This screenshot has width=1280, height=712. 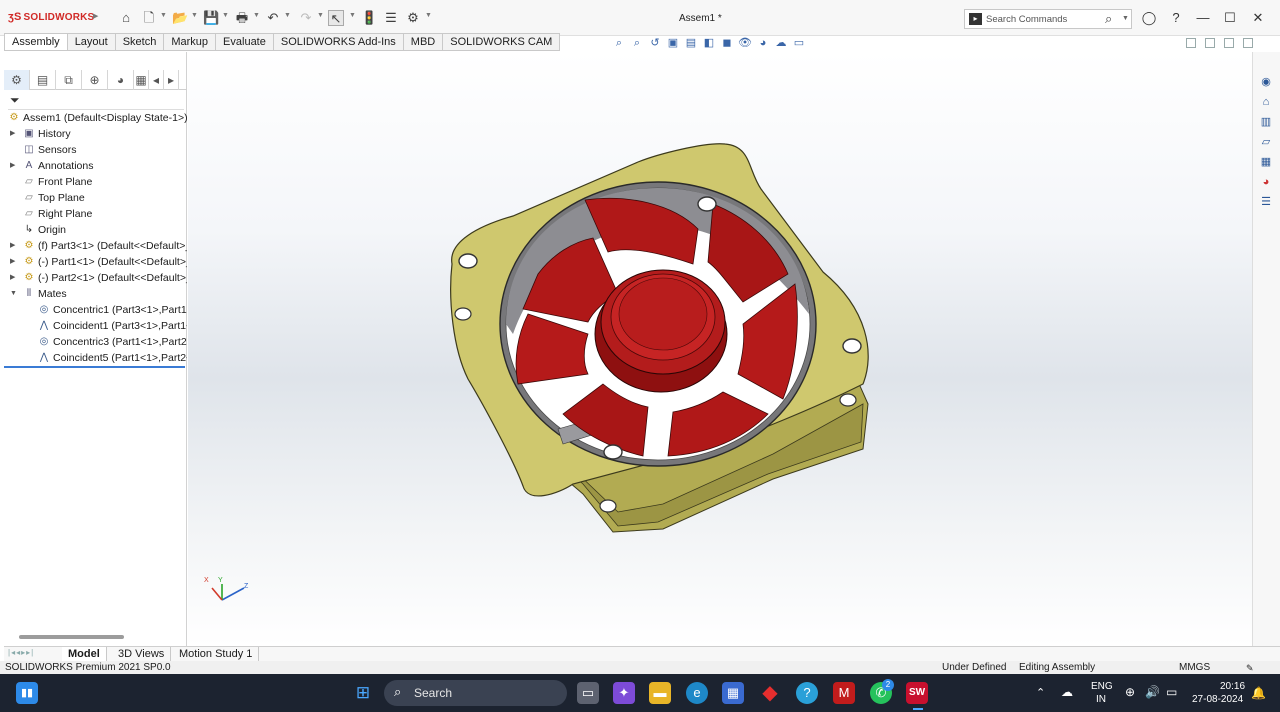 I want to click on tab-mbd: MBD, so click(x=423, y=42).